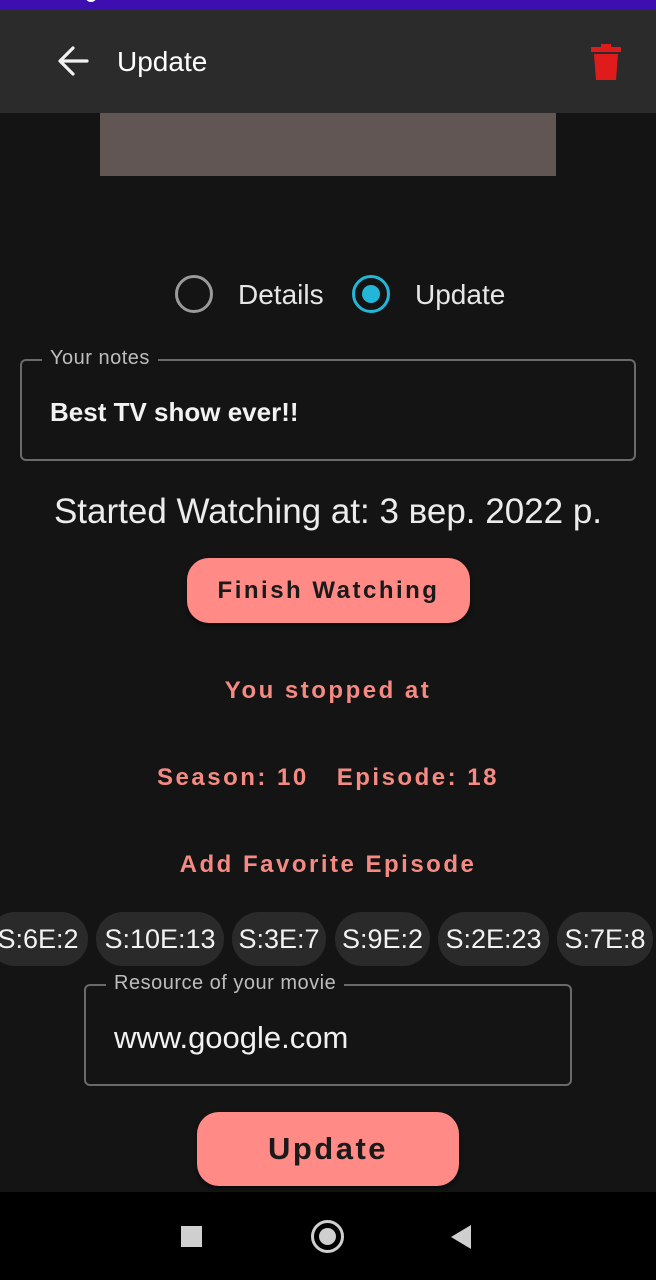 The width and height of the screenshot is (656, 1280). What do you see at coordinates (328, 865) in the screenshot?
I see `add-favorite-episode-button: Add Favorite Episode` at bounding box center [328, 865].